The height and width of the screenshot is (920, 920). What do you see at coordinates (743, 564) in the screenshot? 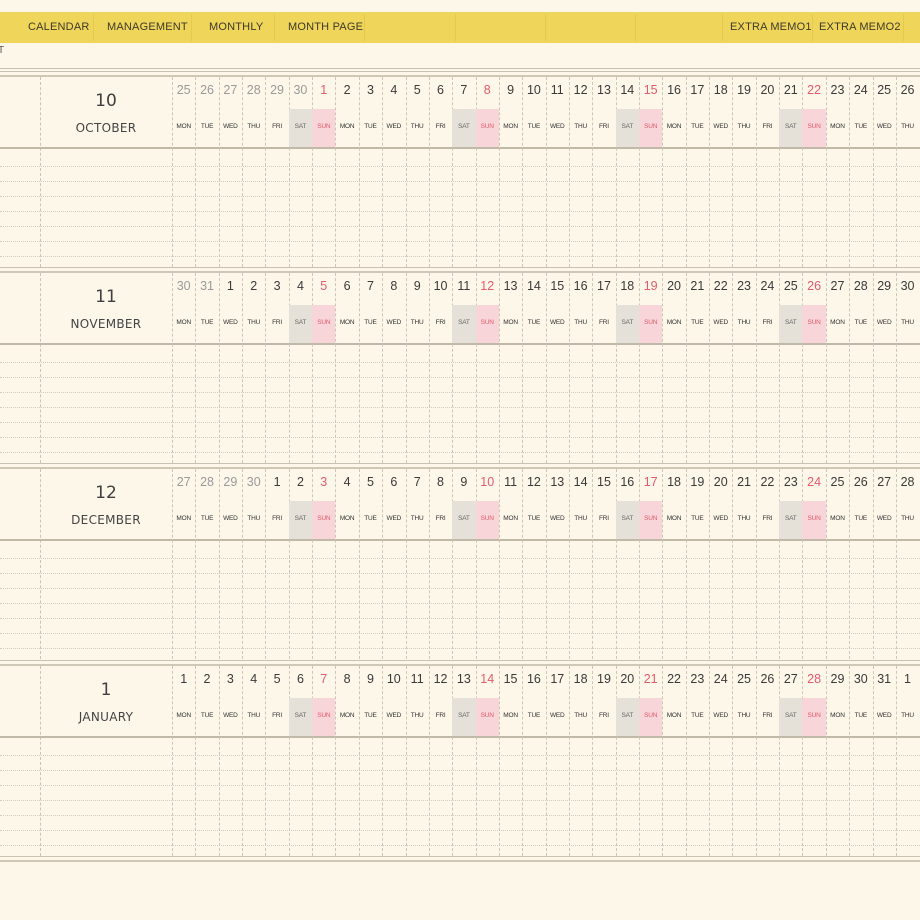
I see `day-column: 21 THU` at bounding box center [743, 564].